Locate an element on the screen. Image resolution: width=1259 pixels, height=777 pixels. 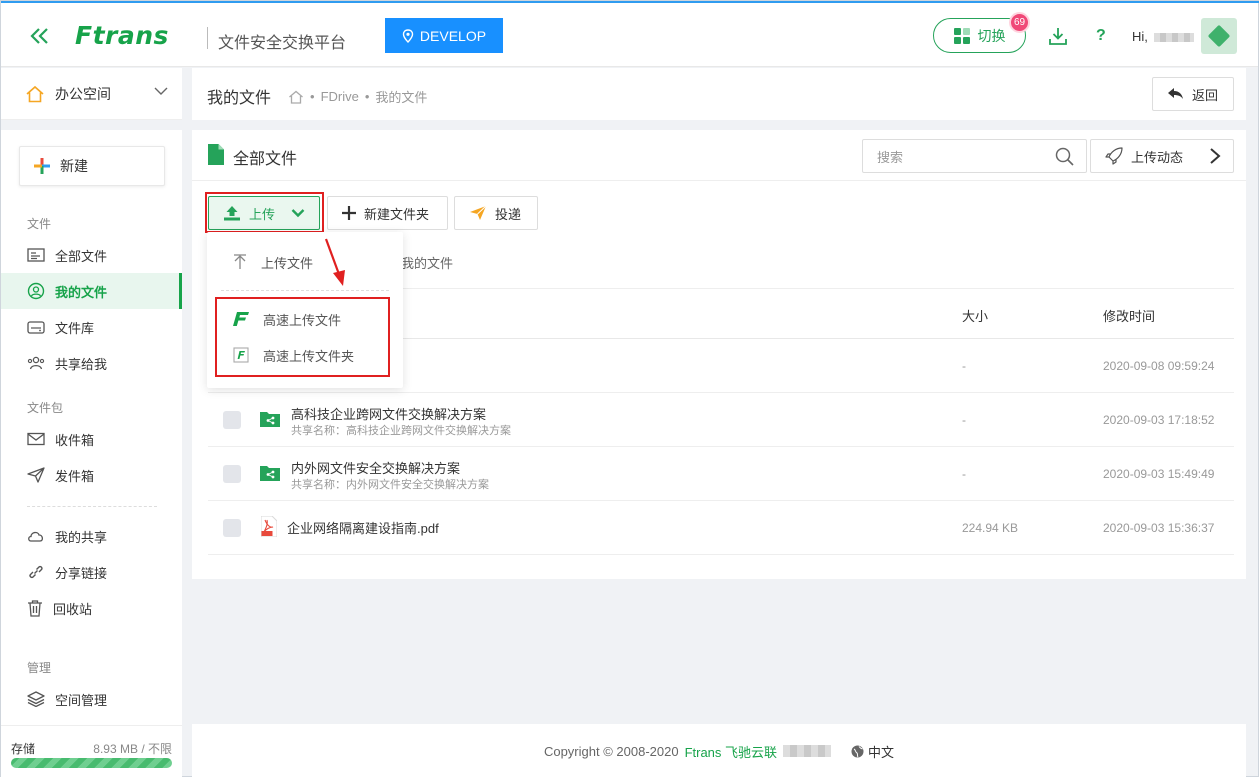
row-share-name: 共享名称：高科技企业跨网文件交换解决方案 is located at coordinates (401, 431).